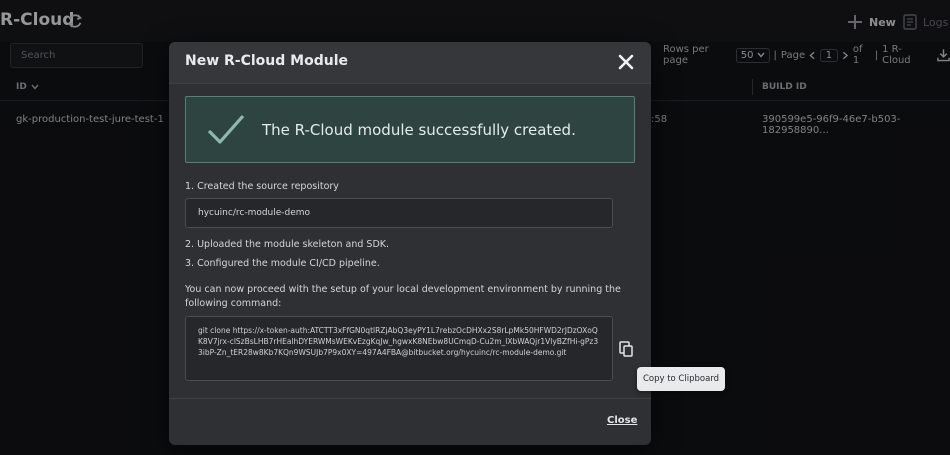 The image size is (950, 455). I want to click on close-icon, so click(626, 62).